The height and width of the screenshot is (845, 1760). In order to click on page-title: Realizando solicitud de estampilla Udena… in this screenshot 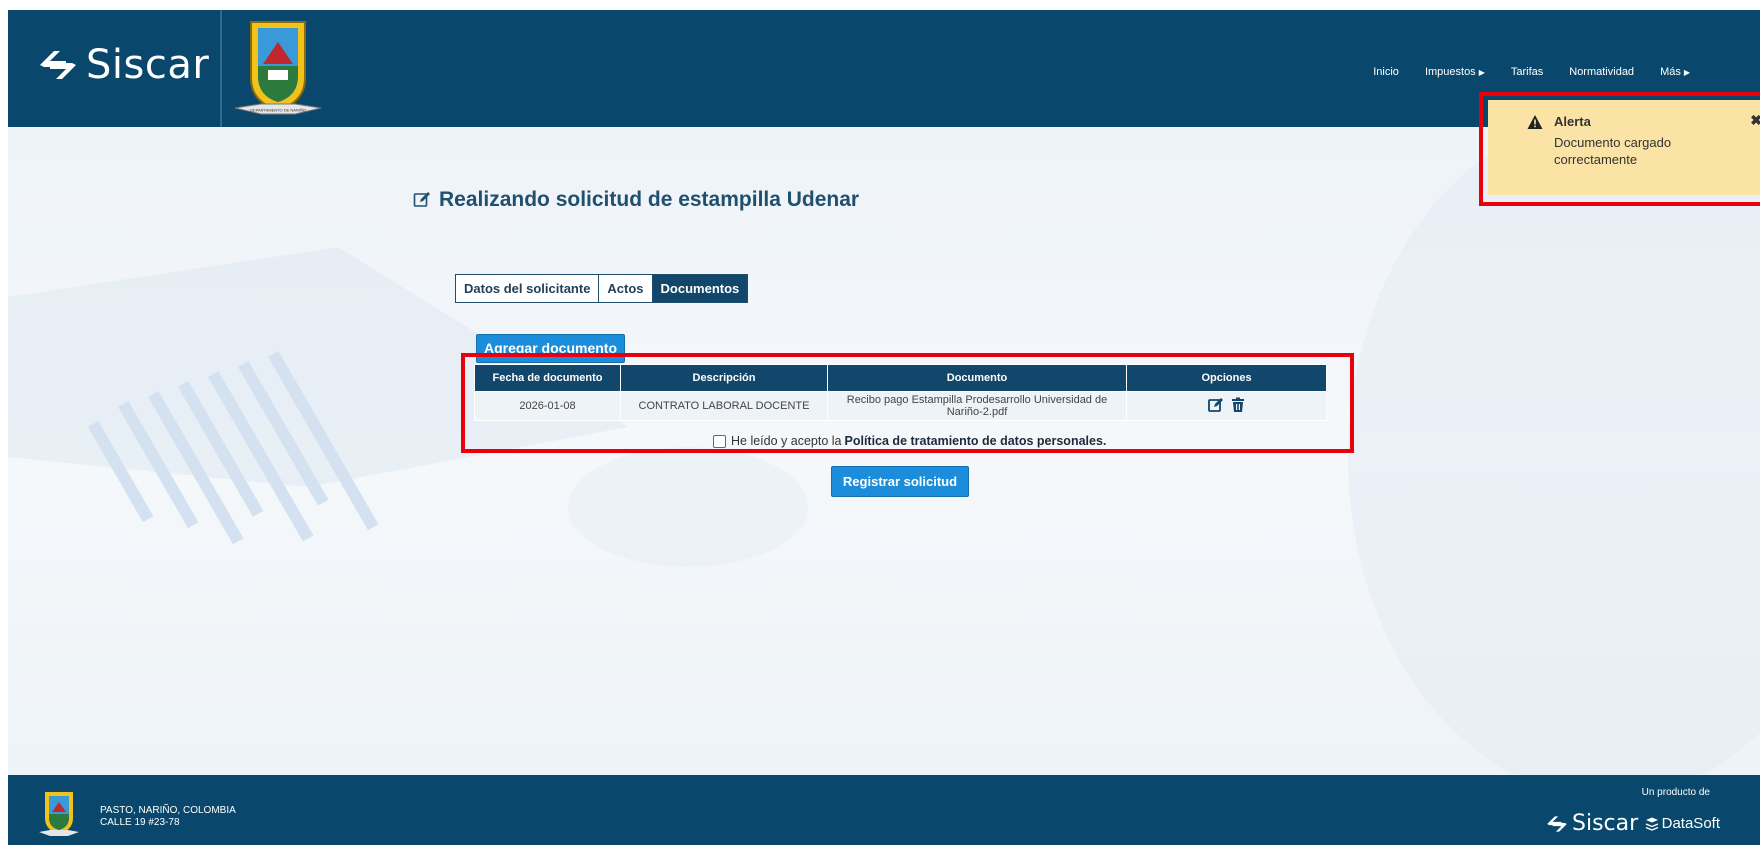, I will do `click(636, 200)`.